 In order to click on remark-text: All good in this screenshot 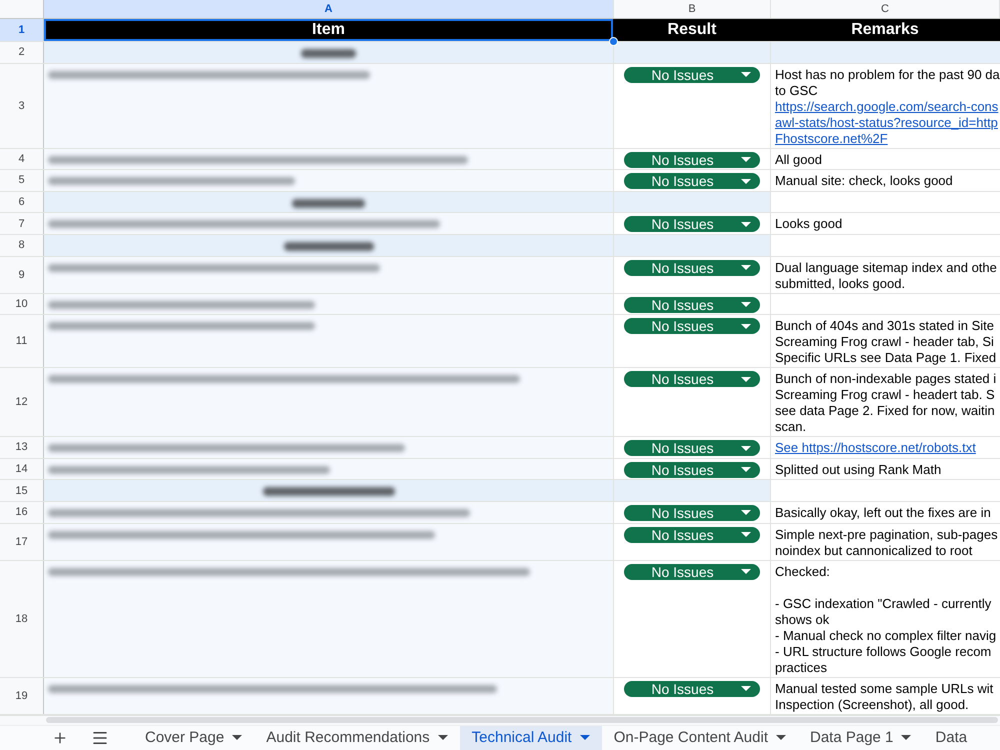, I will do `click(798, 160)`.